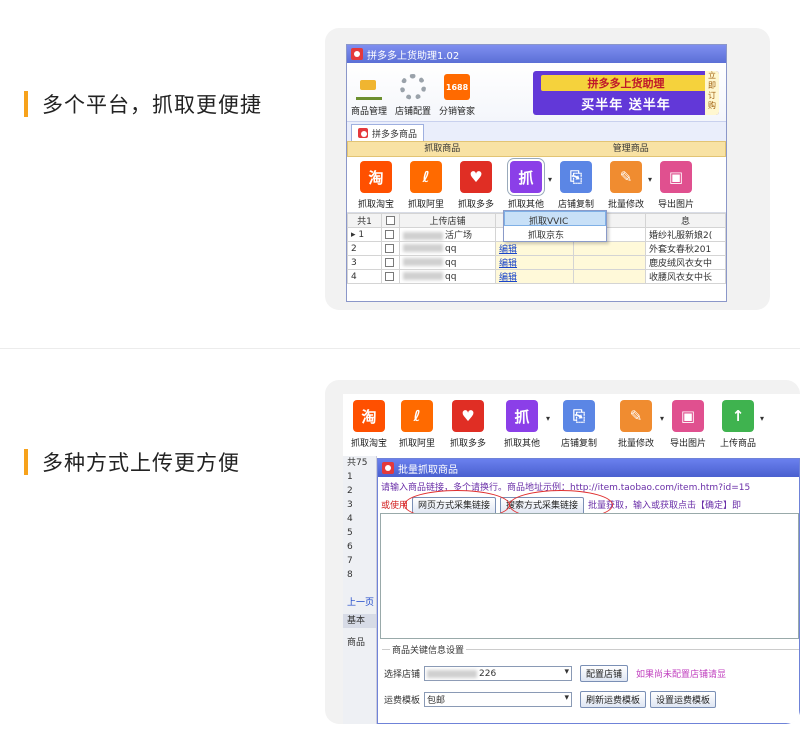 The width and height of the screenshot is (800, 740). I want to click on button-label: 抓取淘宝, so click(375, 205).